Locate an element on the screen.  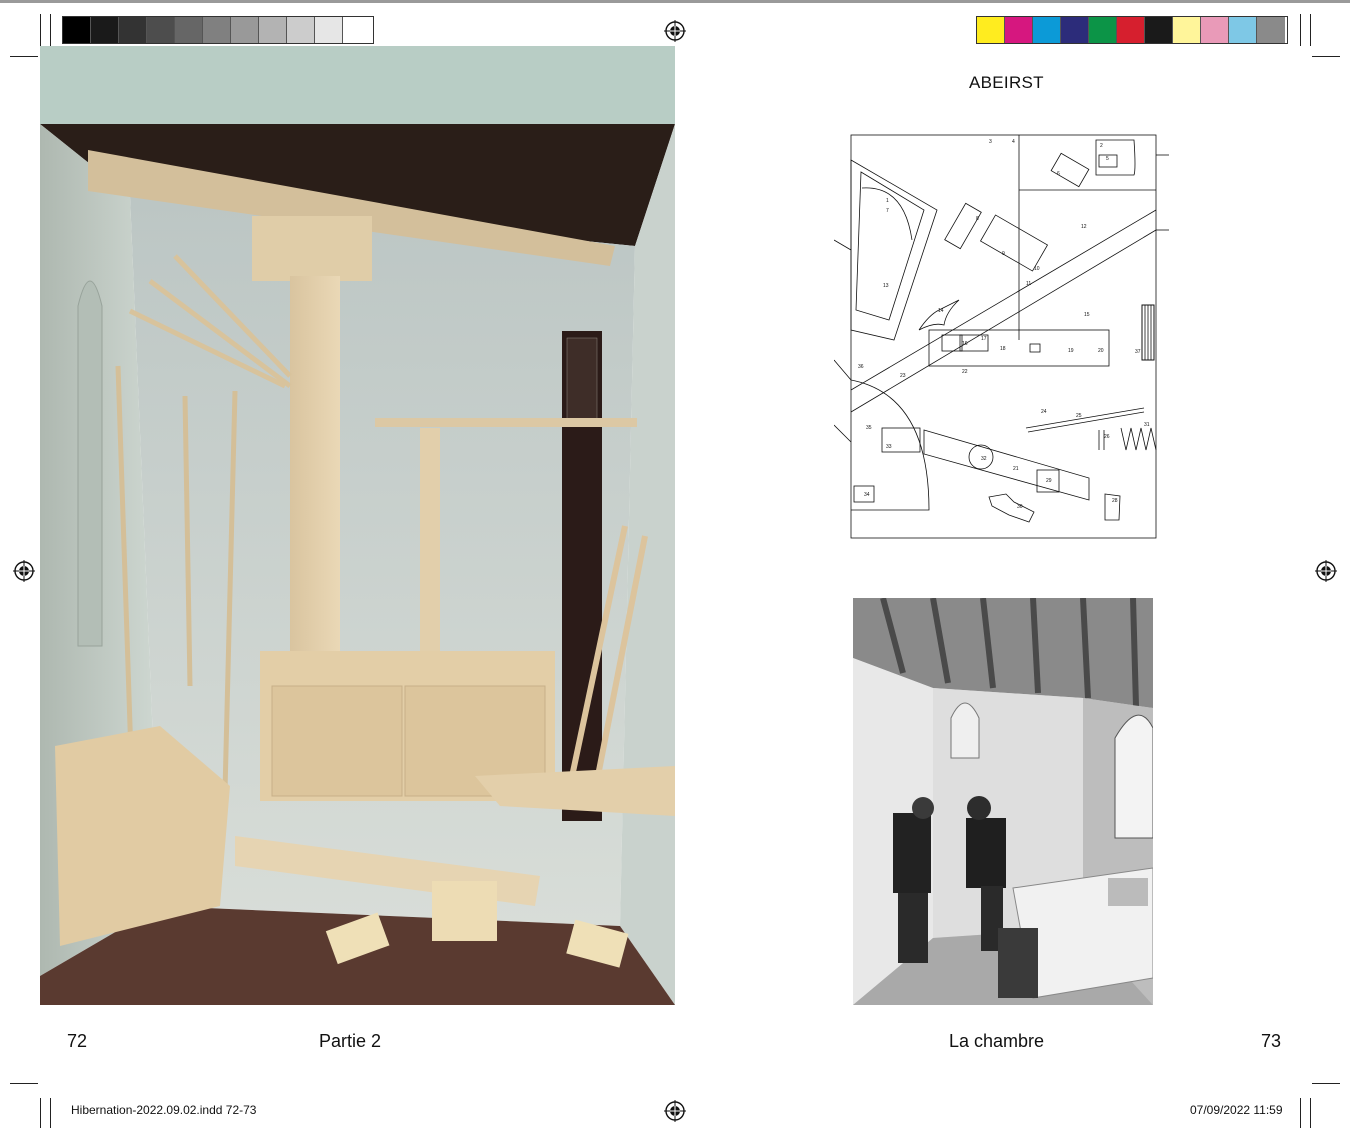
plan-label: 22 is located at coordinates (965, 372).